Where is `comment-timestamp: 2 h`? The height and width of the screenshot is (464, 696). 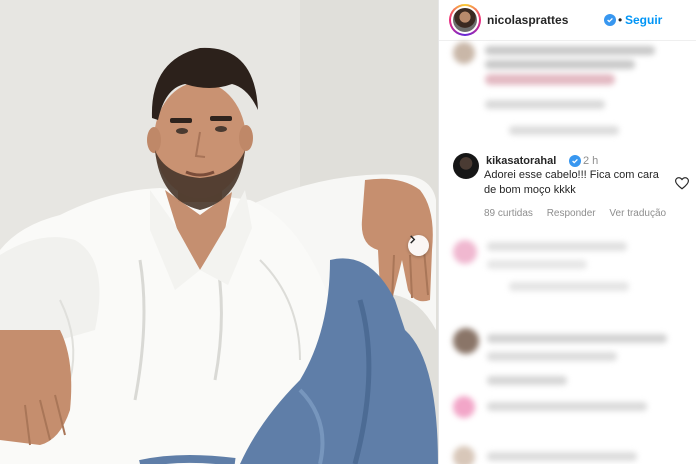 comment-timestamp: 2 h is located at coordinates (591, 161).